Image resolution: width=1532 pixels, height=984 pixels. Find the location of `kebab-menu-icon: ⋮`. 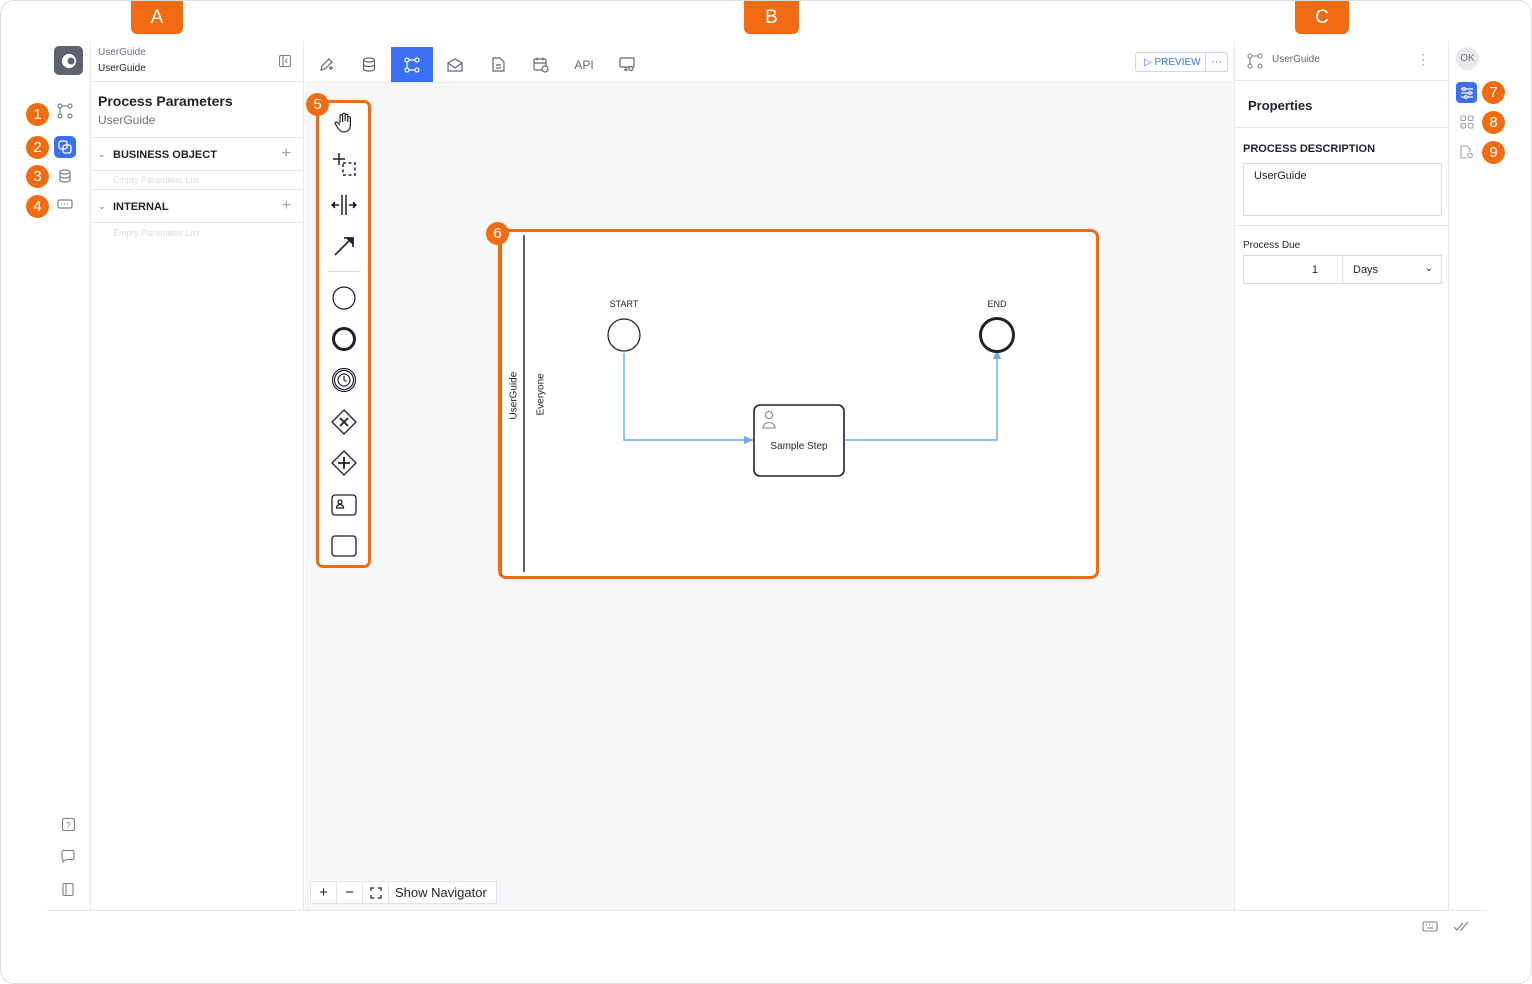

kebab-menu-icon: ⋮ is located at coordinates (1423, 59).